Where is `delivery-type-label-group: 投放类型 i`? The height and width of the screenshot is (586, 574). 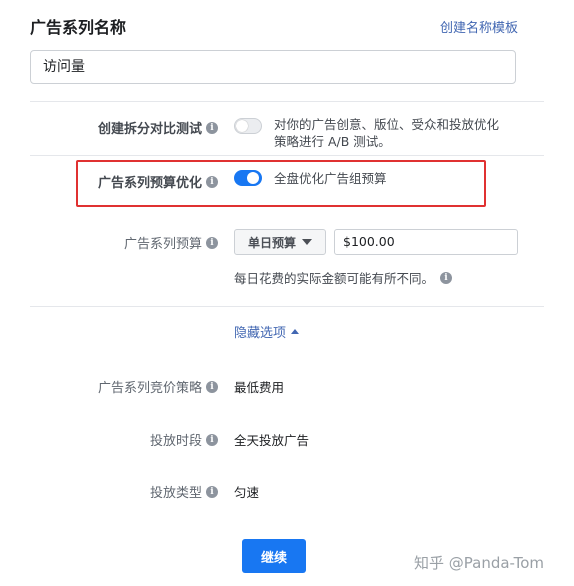
delivery-type-label-group: 投放类型 i is located at coordinates (184, 491).